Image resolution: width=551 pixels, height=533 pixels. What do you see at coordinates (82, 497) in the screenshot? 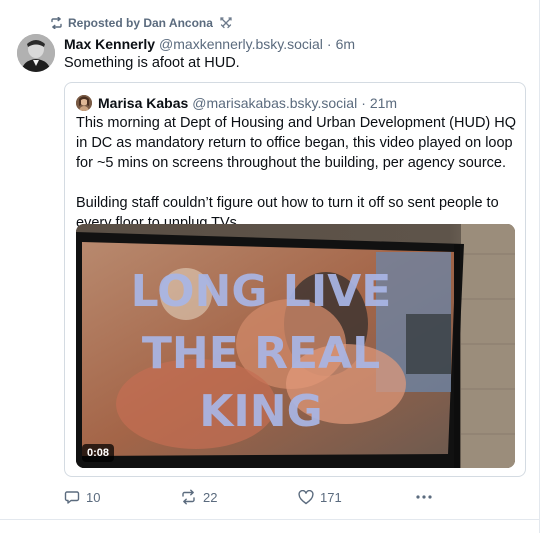
I see `reply-button: 10` at bounding box center [82, 497].